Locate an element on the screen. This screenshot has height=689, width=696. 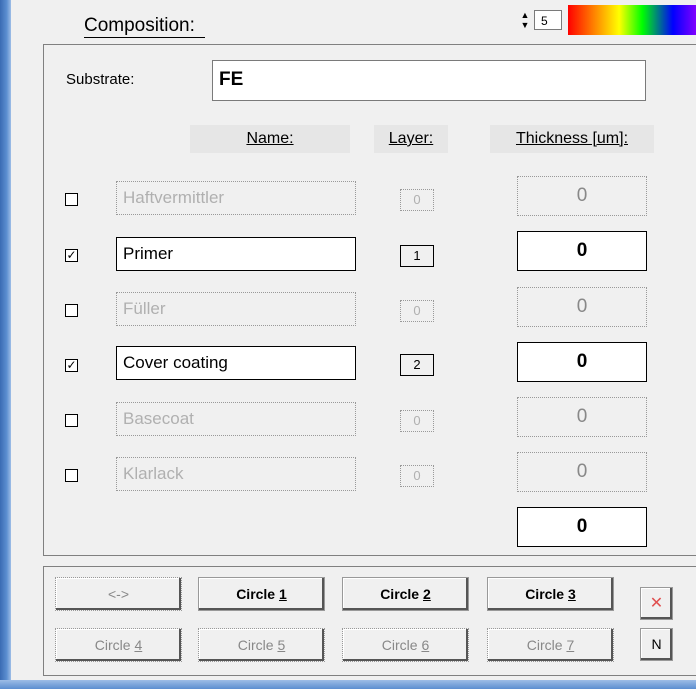
circle-1-button: Circle 1 is located at coordinates (261, 594).